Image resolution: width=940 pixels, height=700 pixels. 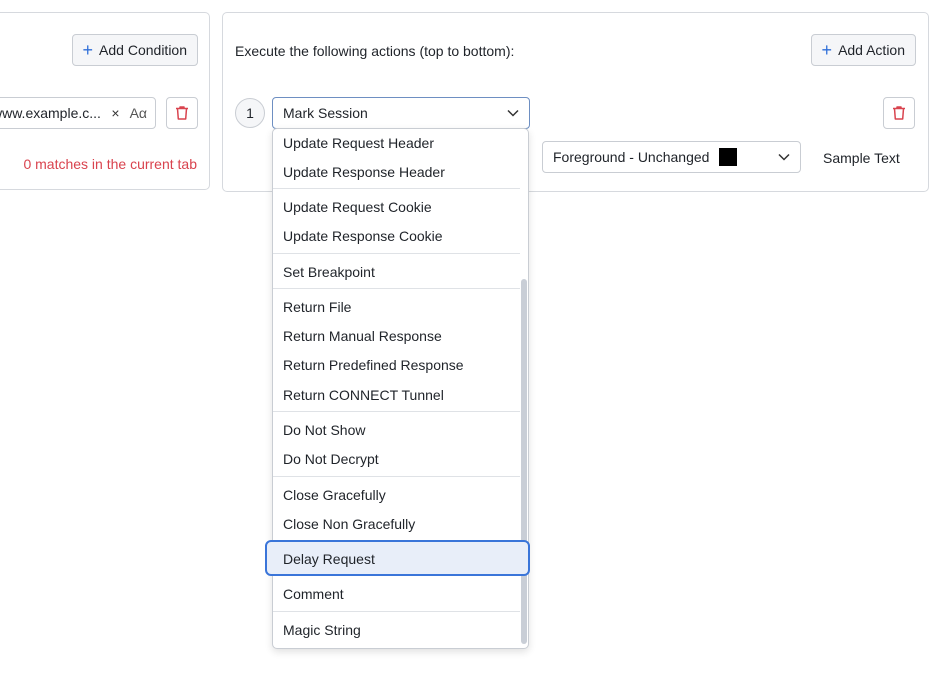 I want to click on add-action-label: Add Action, so click(x=871, y=50).